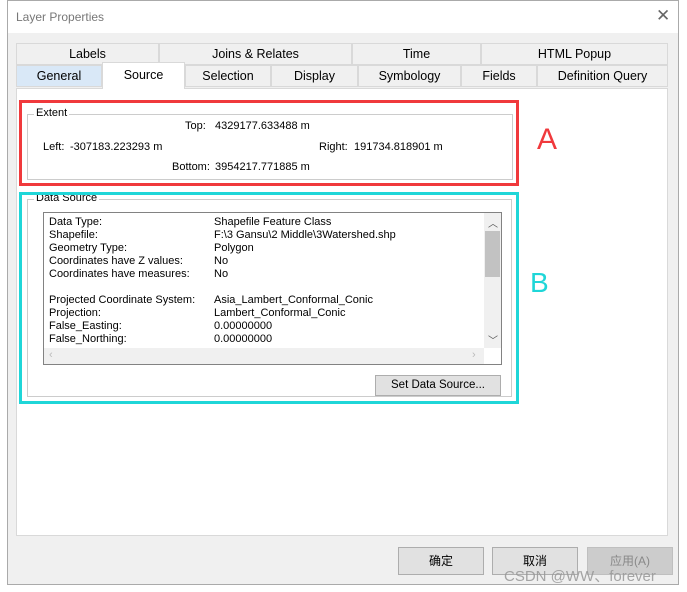 The height and width of the screenshot is (592, 687). What do you see at coordinates (228, 76) in the screenshot?
I see `tab-selection: Selection` at bounding box center [228, 76].